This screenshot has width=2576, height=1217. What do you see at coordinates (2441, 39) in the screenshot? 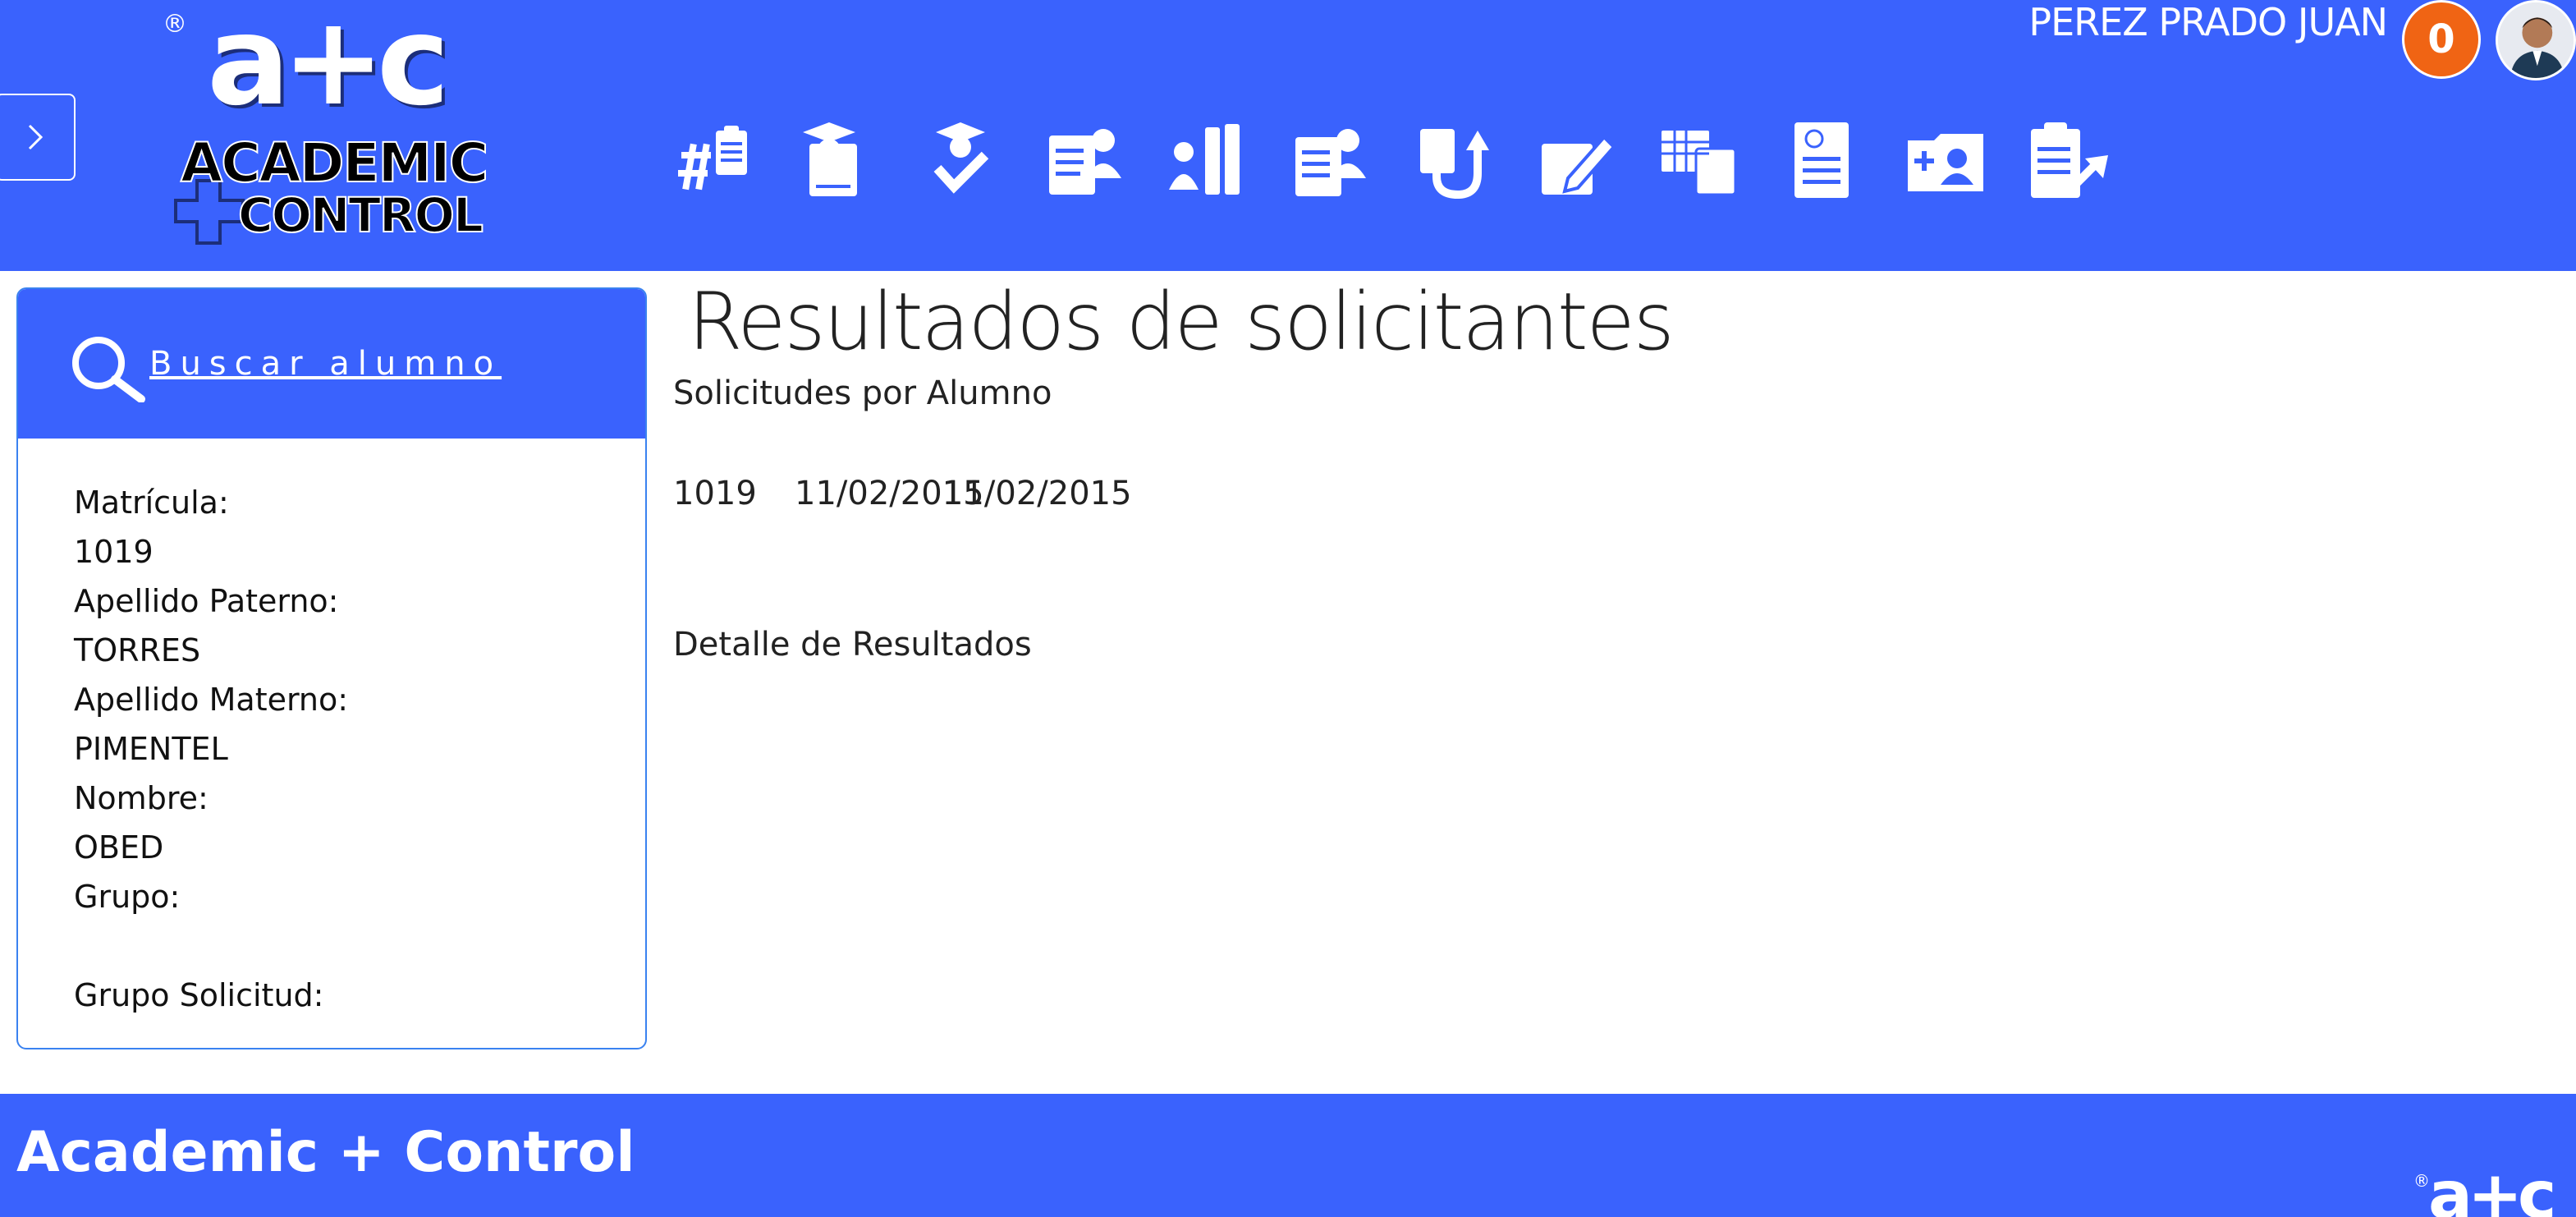
I see `notification-badge: 0` at bounding box center [2441, 39].